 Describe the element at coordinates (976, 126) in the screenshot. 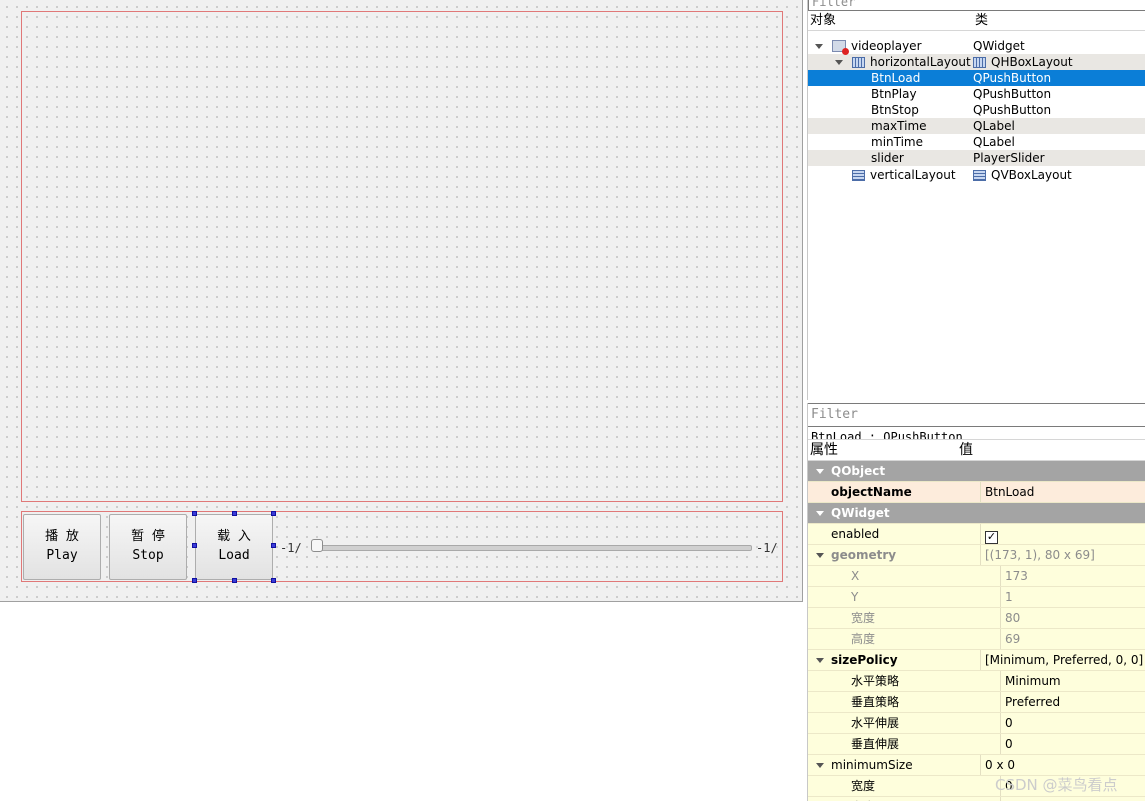

I see `tree-row-maxTime: maxTime QLabel` at that location.